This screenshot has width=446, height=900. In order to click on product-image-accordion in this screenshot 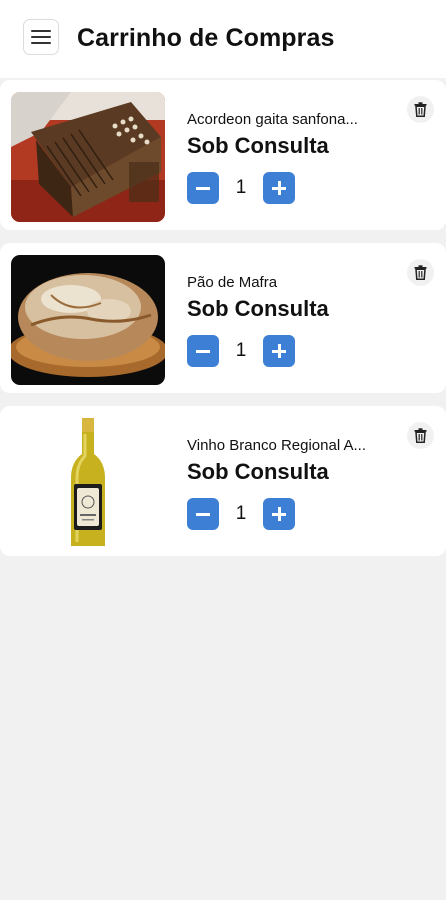, I will do `click(88, 157)`.